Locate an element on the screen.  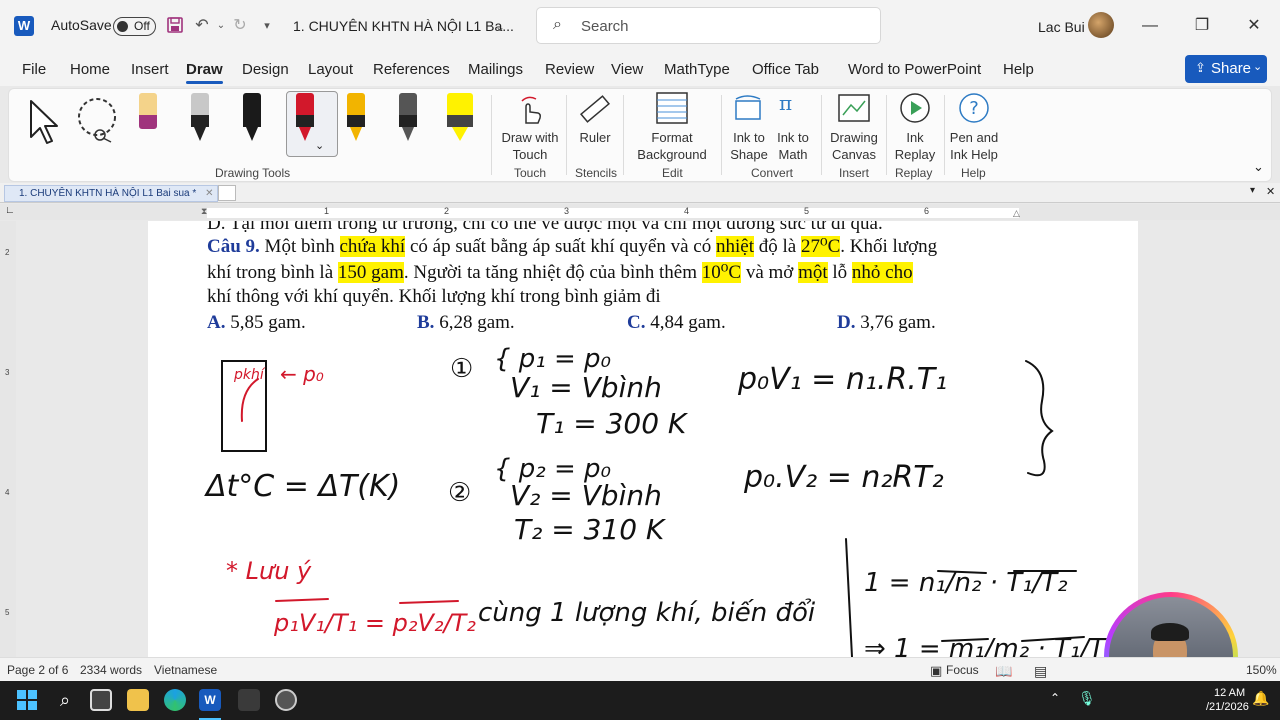
pen-red-icon is located at coordinates (305, 119).